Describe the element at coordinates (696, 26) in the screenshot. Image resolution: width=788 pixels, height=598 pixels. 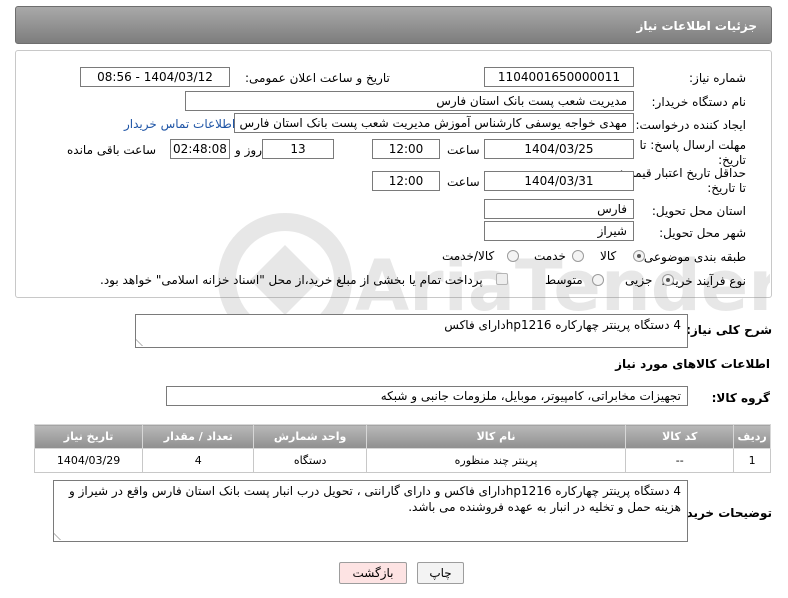
I see `page-title: جزئیات اطلاعات نیاز` at that location.